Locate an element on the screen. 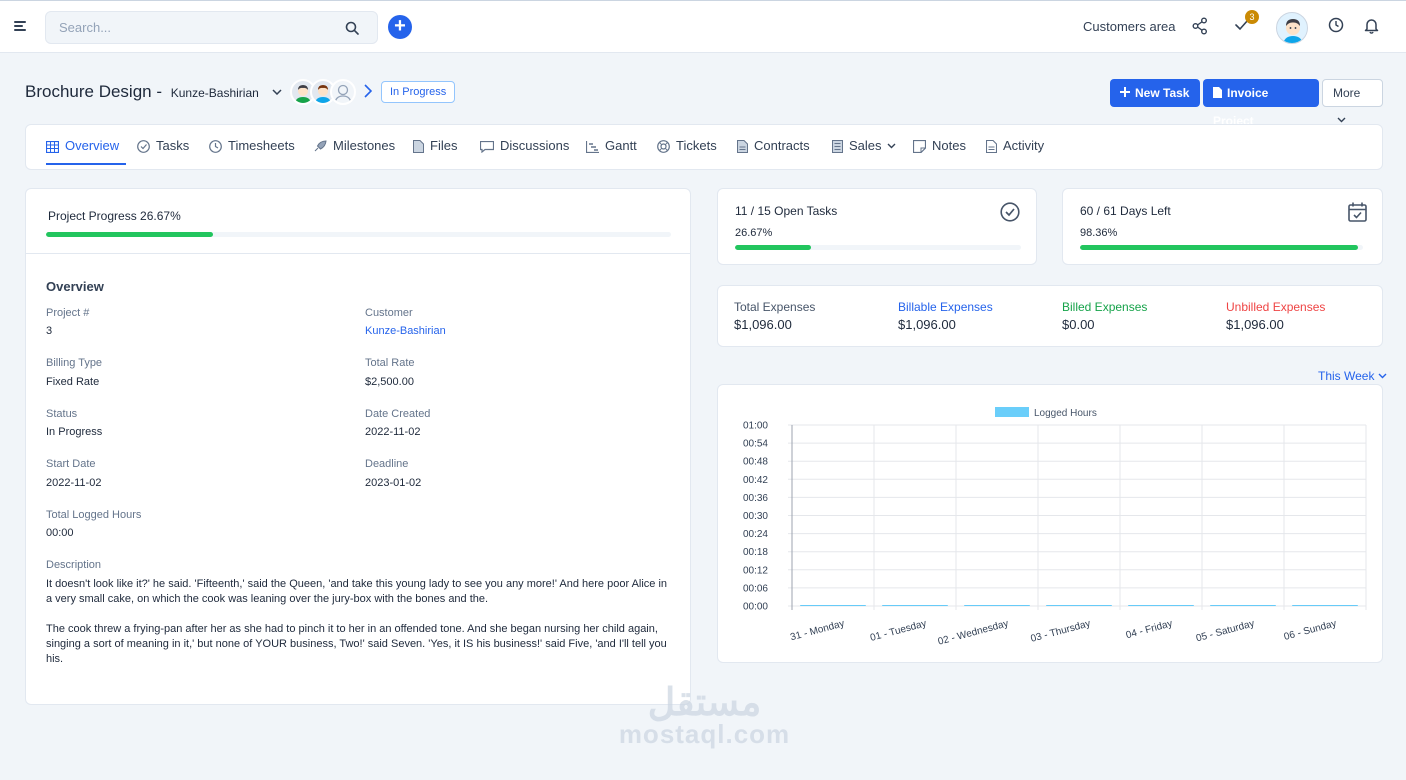  tab-overview: Overview is located at coordinates (85, 145).